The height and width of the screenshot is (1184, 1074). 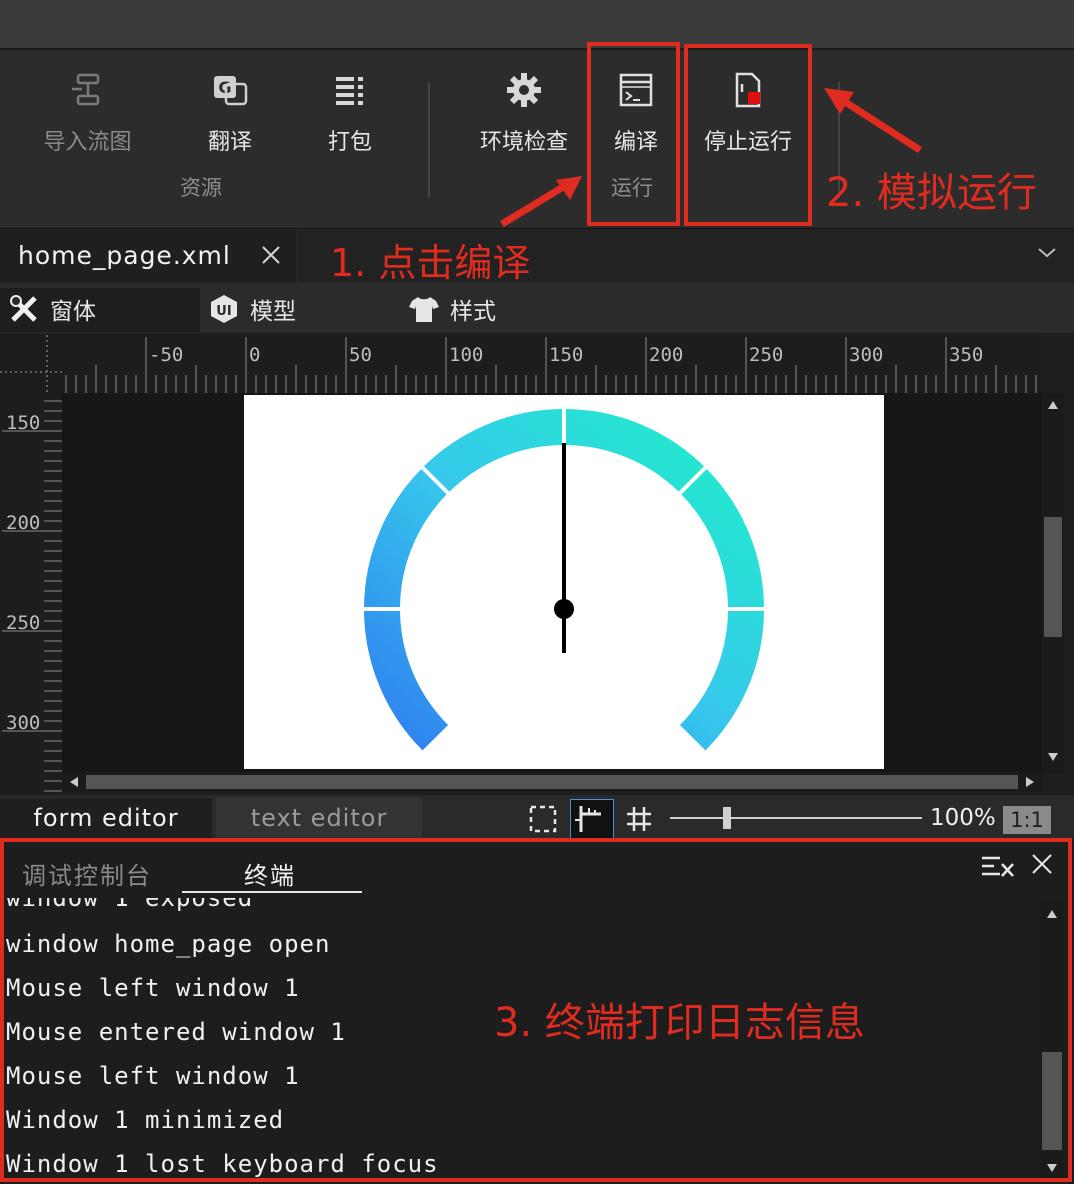 What do you see at coordinates (566, 355) in the screenshot?
I see `hruler-label: 150` at bounding box center [566, 355].